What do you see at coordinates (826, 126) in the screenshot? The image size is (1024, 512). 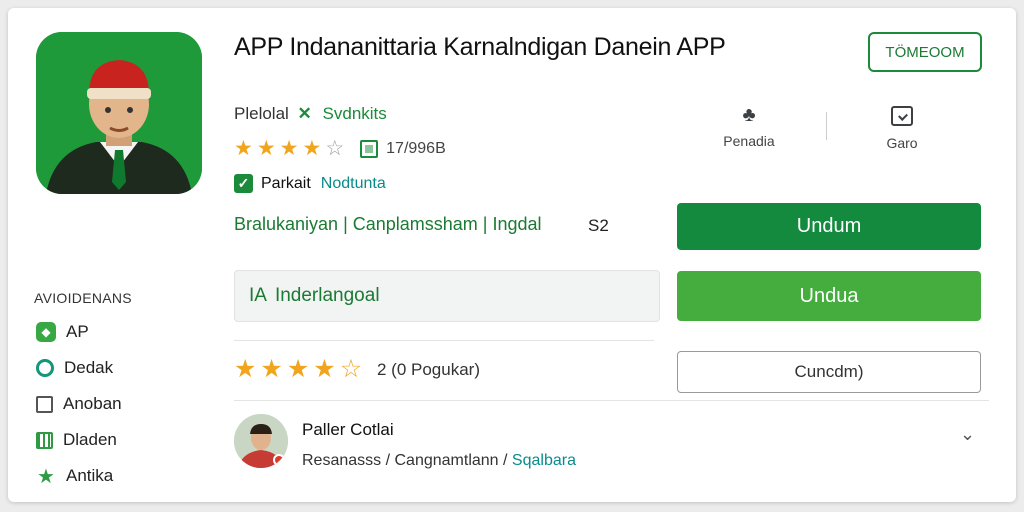 I see `meta-divider` at bounding box center [826, 126].